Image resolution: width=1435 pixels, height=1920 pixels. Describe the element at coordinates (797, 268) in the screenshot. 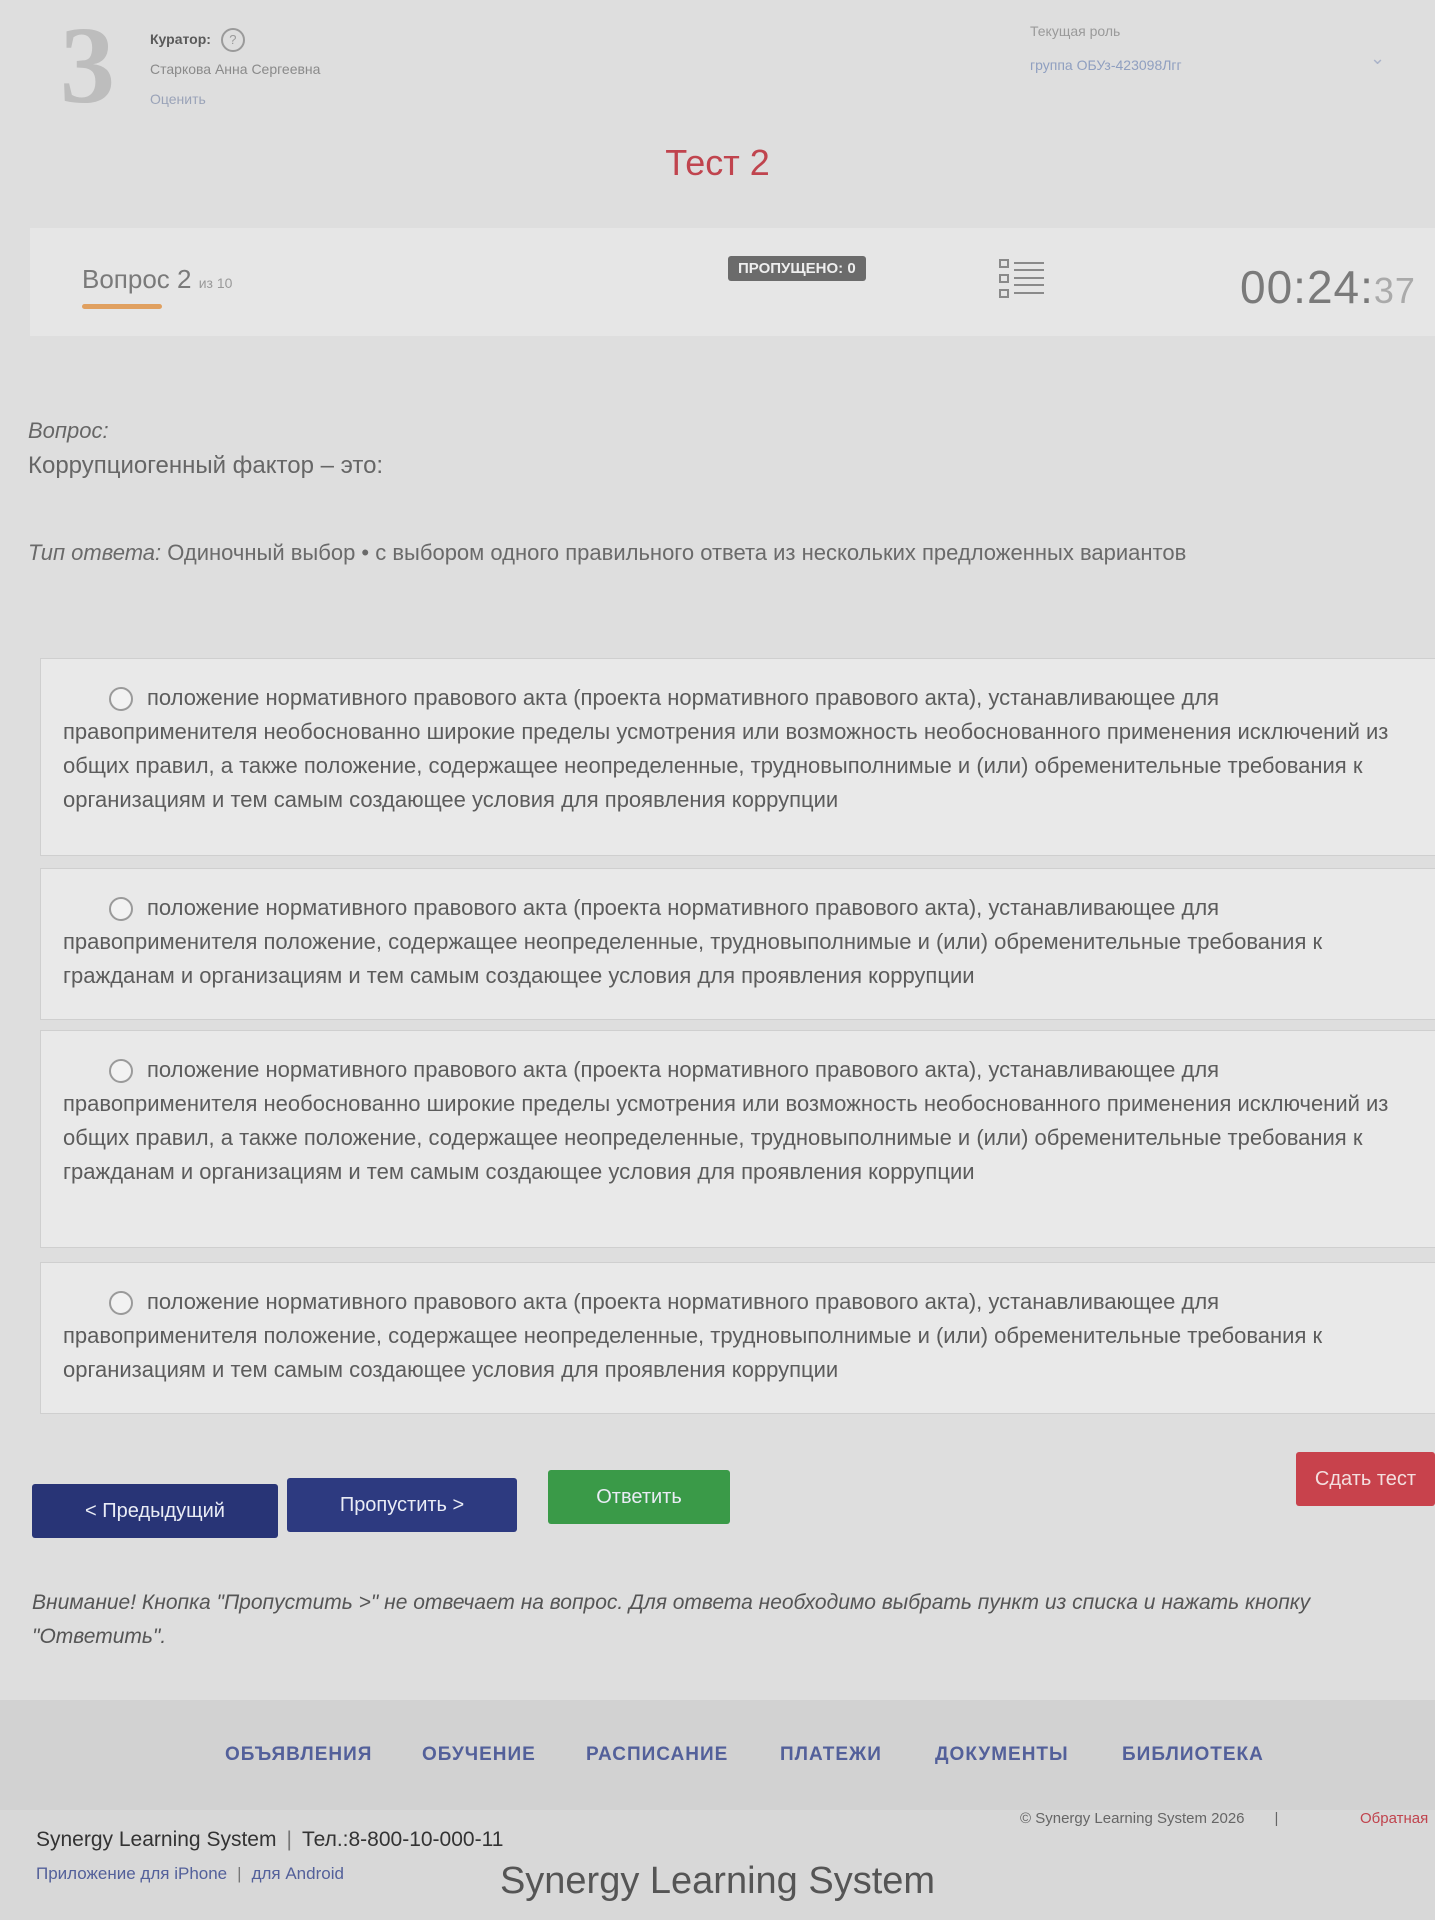

I see `skipped-badge: ПРОПУЩЕНО: 0` at that location.